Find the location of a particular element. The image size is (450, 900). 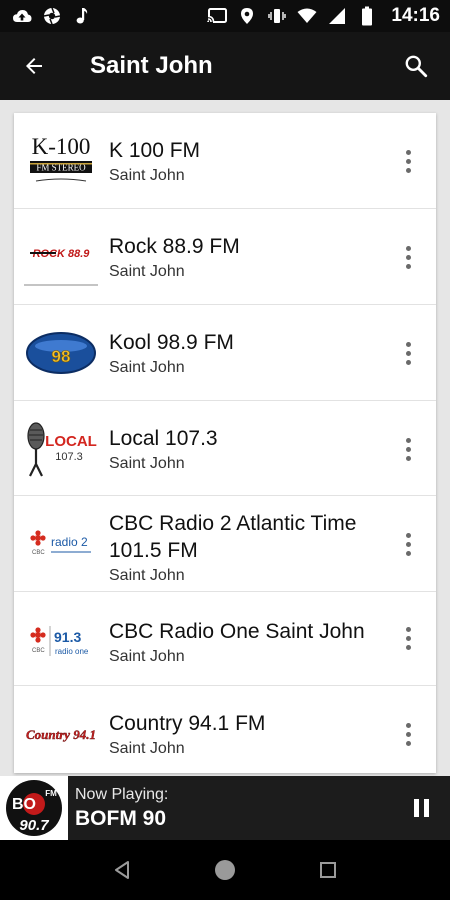

cast-icon is located at coordinates (217, 16).